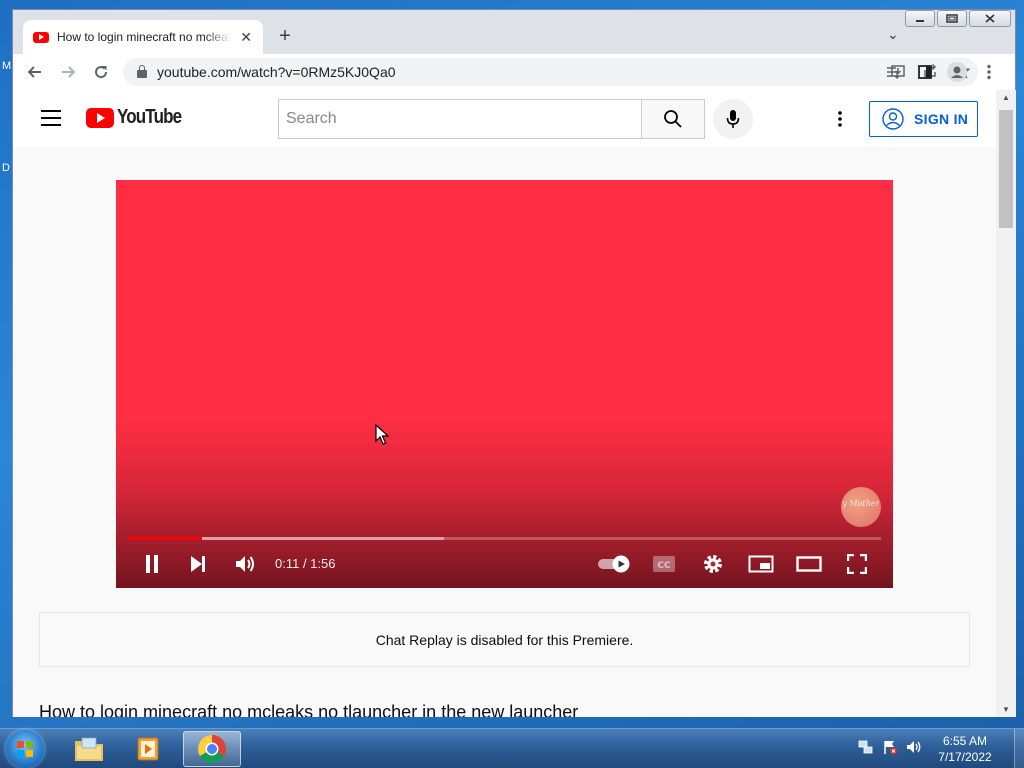 This screenshot has width=1024, height=768. Describe the element at coordinates (866, 749) in the screenshot. I see `network-icon` at that location.